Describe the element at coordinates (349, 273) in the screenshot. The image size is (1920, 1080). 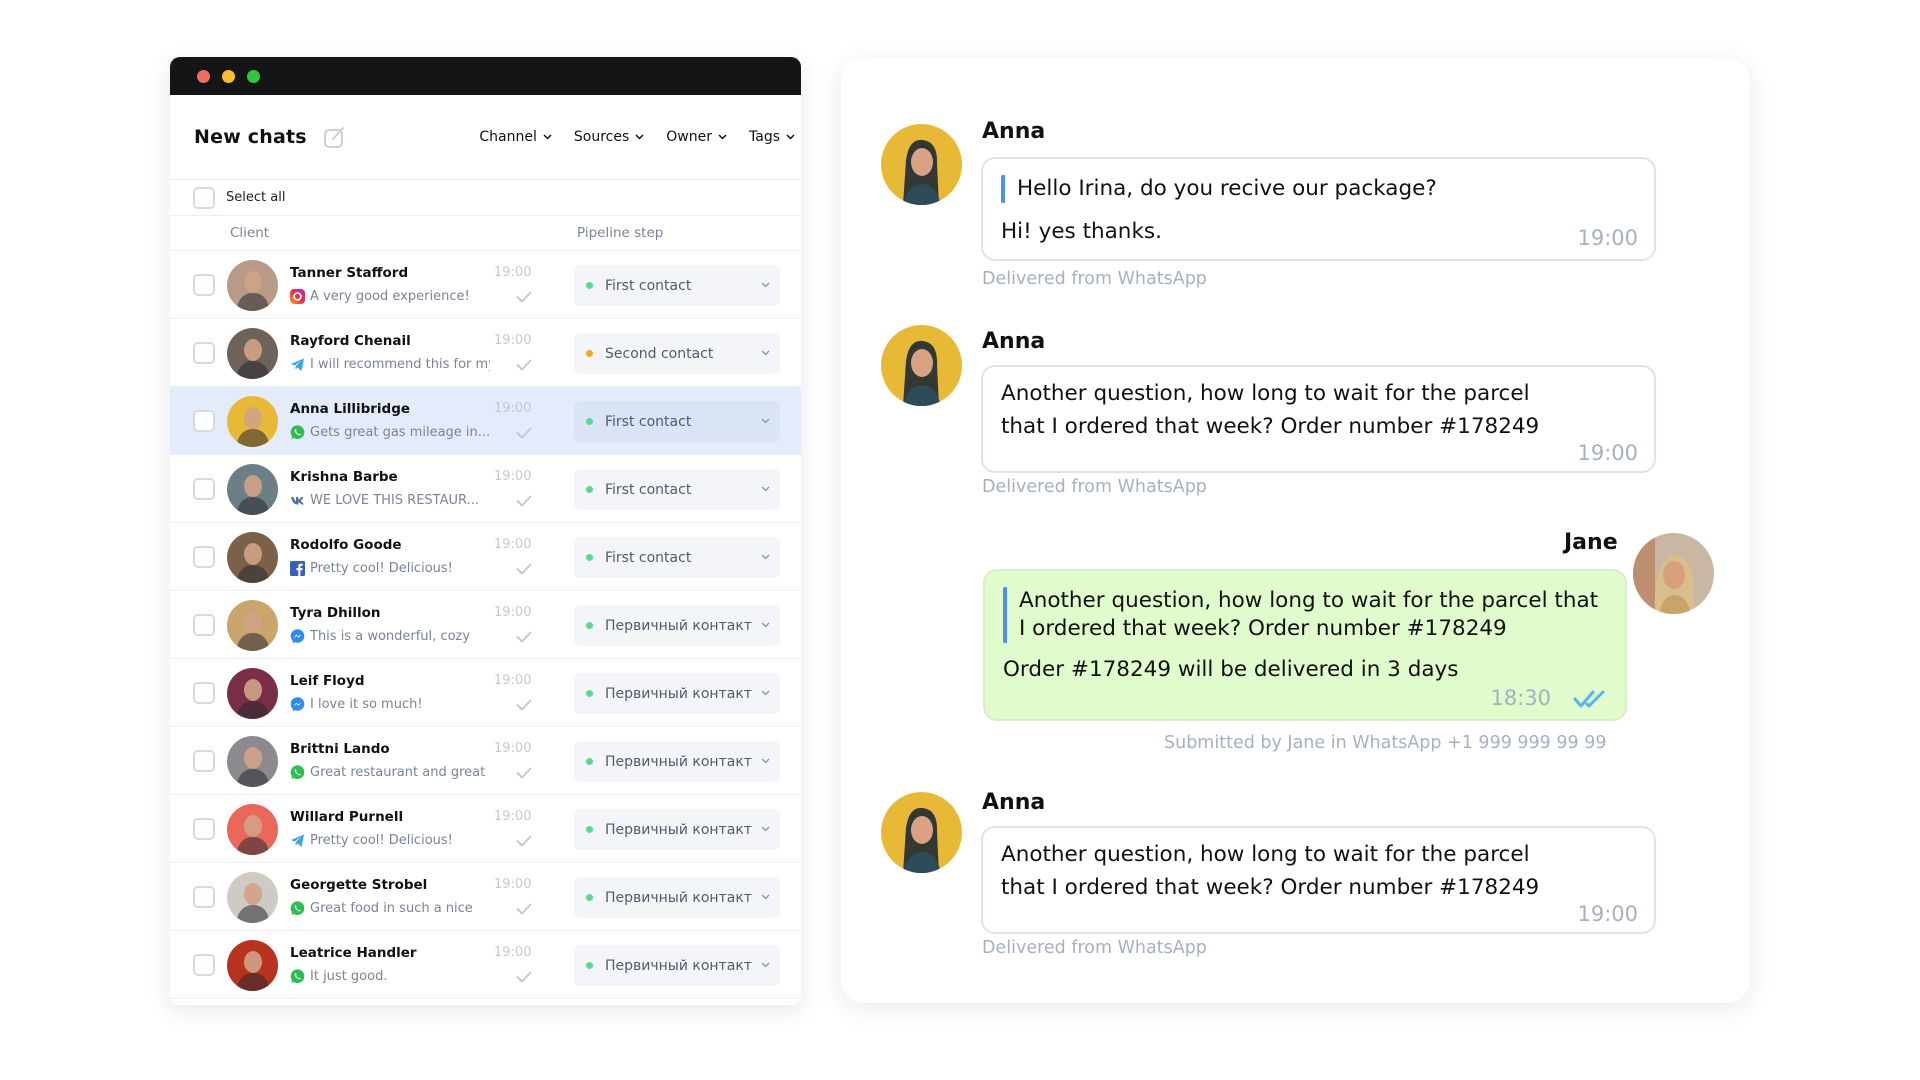
I see `client-name: Tanner Stafford` at that location.